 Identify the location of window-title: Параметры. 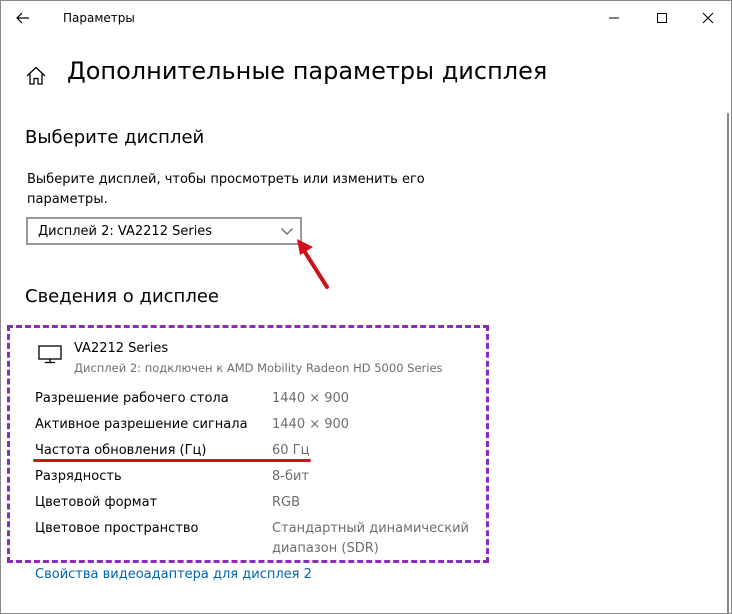
(99, 18).